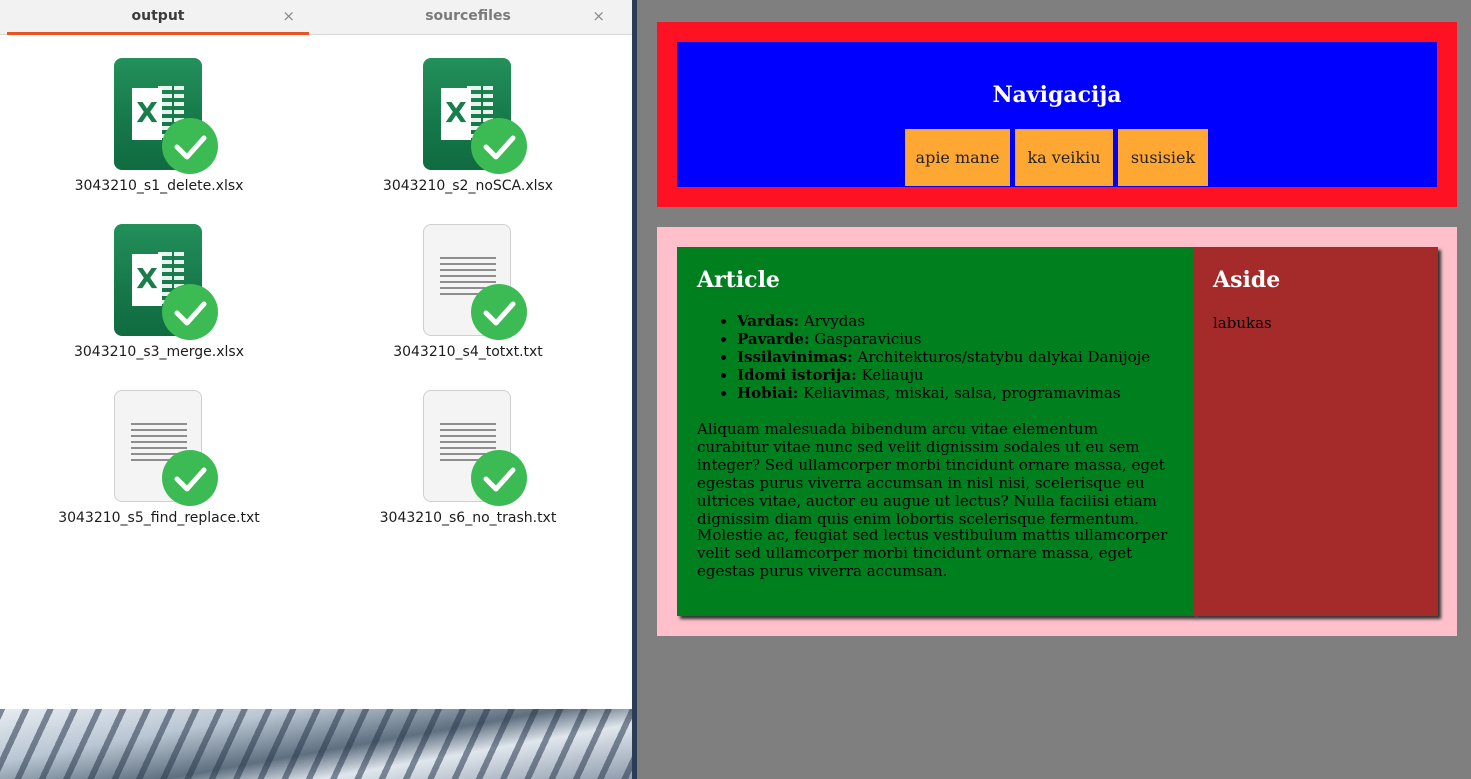 This screenshot has width=1471, height=779. What do you see at coordinates (1315, 431) in the screenshot?
I see `aside-panel: Aside labukas` at bounding box center [1315, 431].